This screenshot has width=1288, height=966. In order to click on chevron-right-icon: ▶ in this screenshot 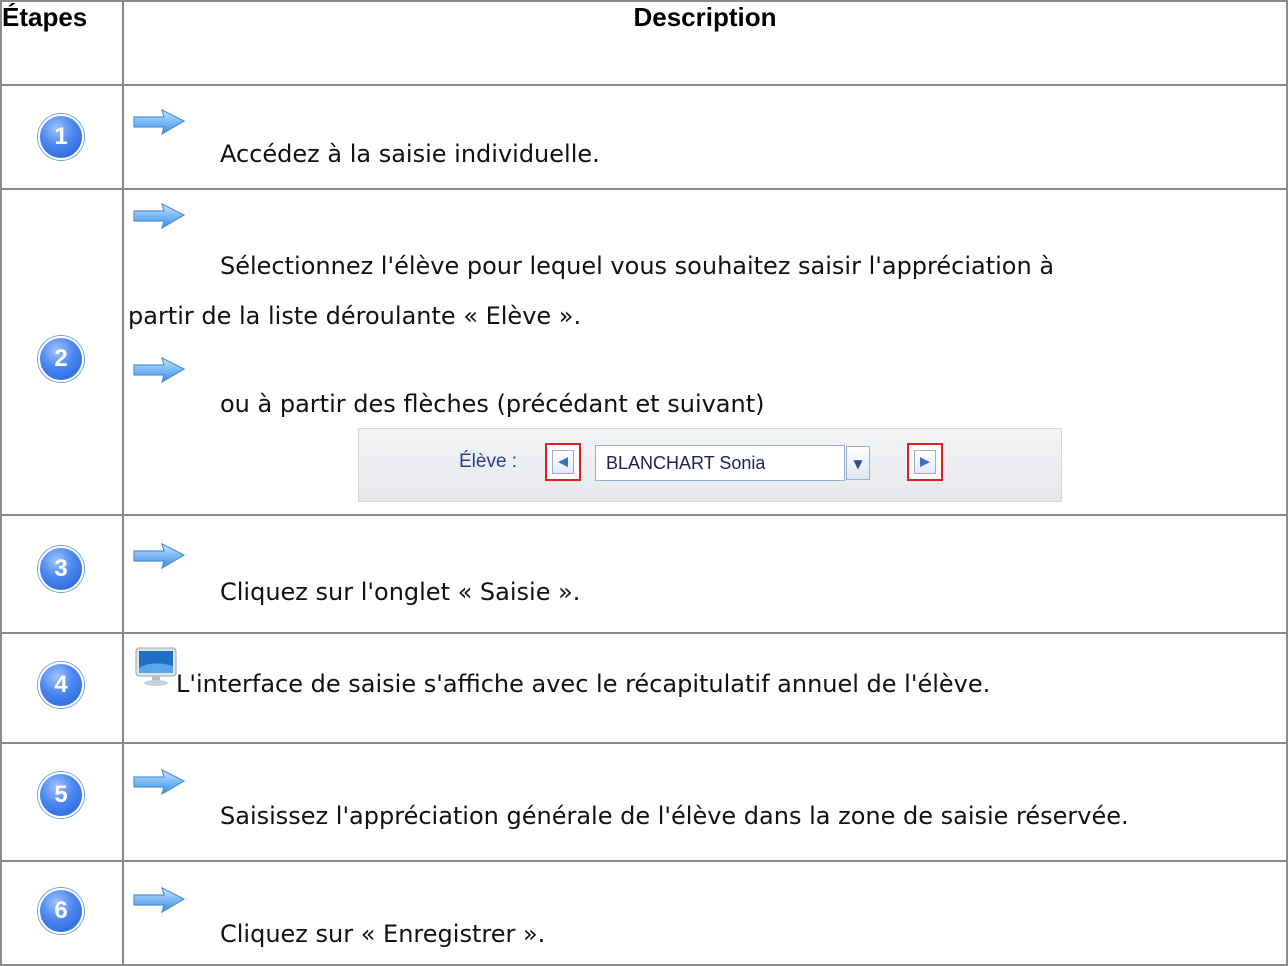, I will do `click(925, 462)`.